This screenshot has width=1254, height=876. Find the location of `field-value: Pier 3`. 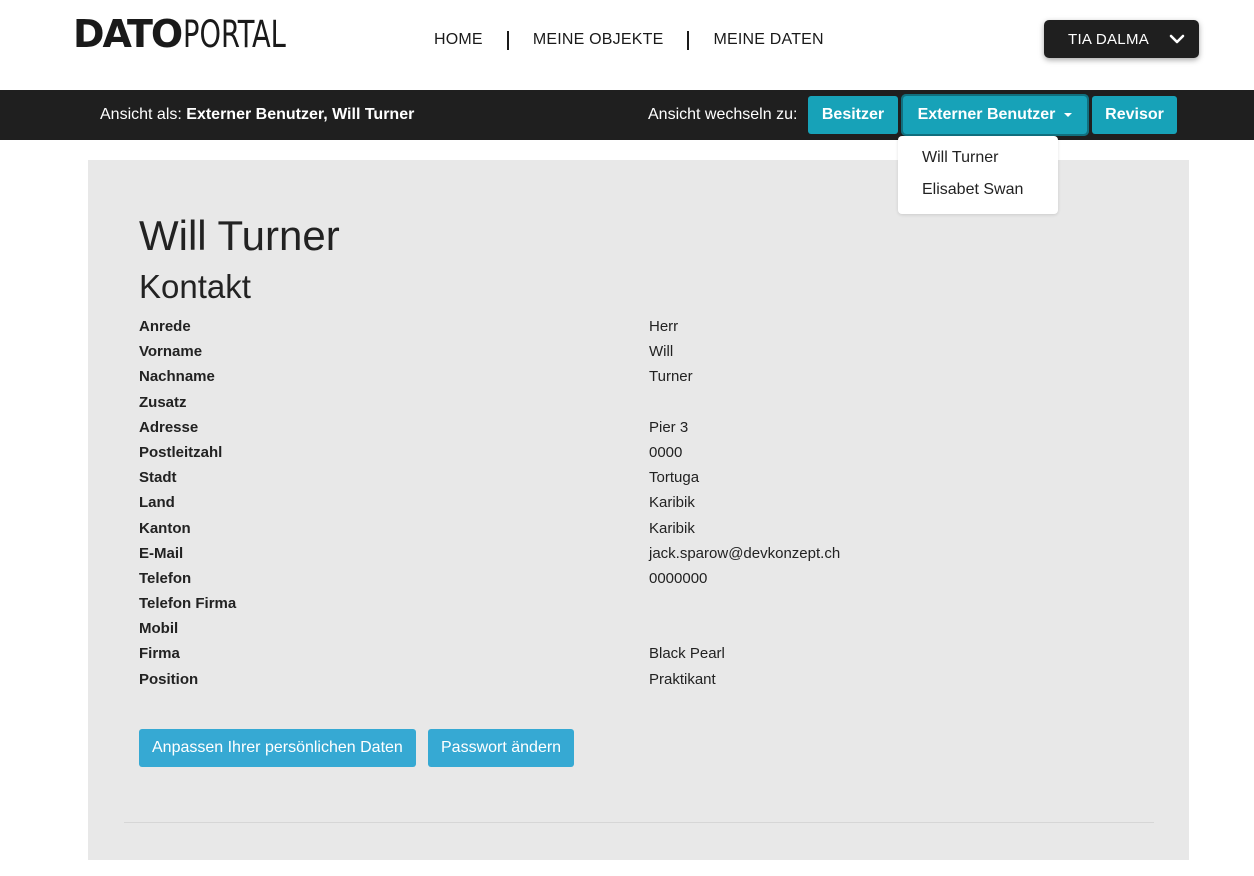

field-value: Pier 3 is located at coordinates (669, 427).